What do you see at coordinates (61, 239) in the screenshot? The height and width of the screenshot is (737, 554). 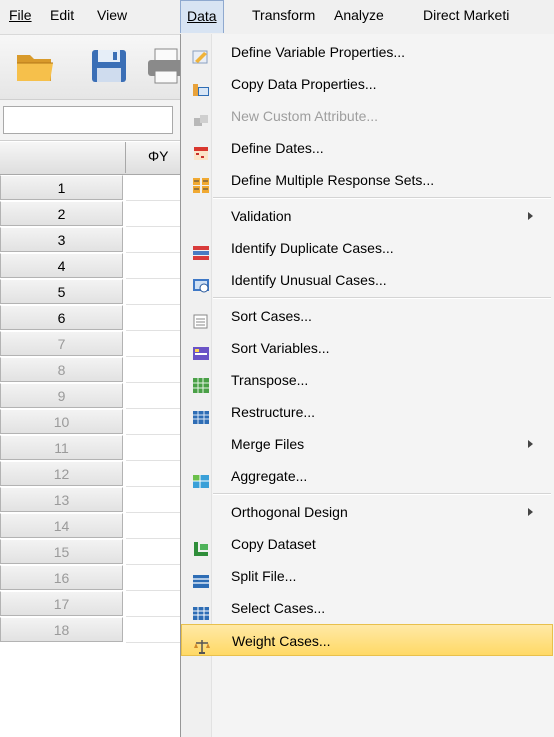 I see `row-number: 3` at bounding box center [61, 239].